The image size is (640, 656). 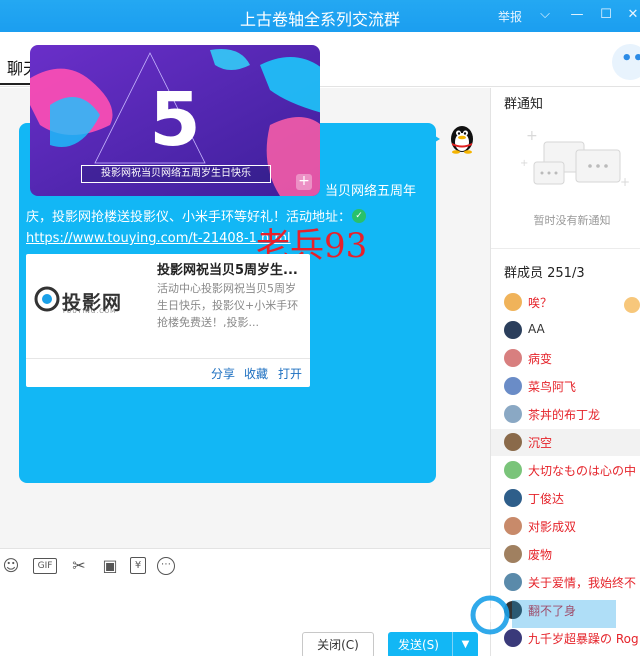 What do you see at coordinates (572, 220) in the screenshot?
I see `notice-empty-text: 暂时没有新通知` at bounding box center [572, 220].